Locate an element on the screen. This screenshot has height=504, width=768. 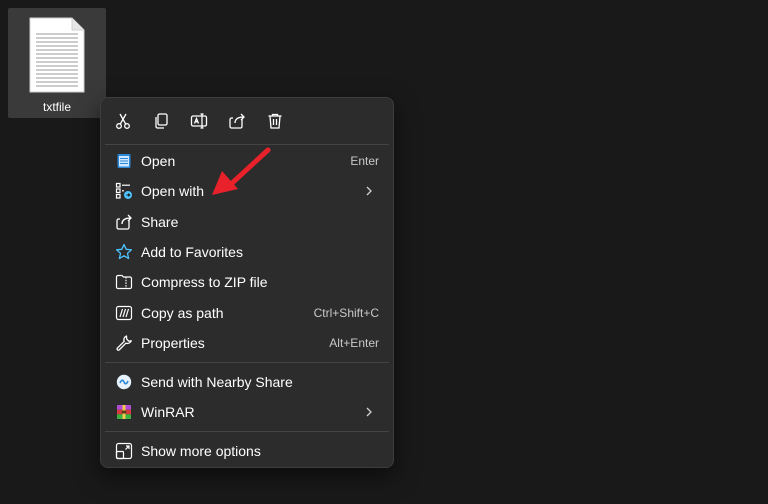
menu-item-shortcut: Enter is located at coordinates (364, 161).